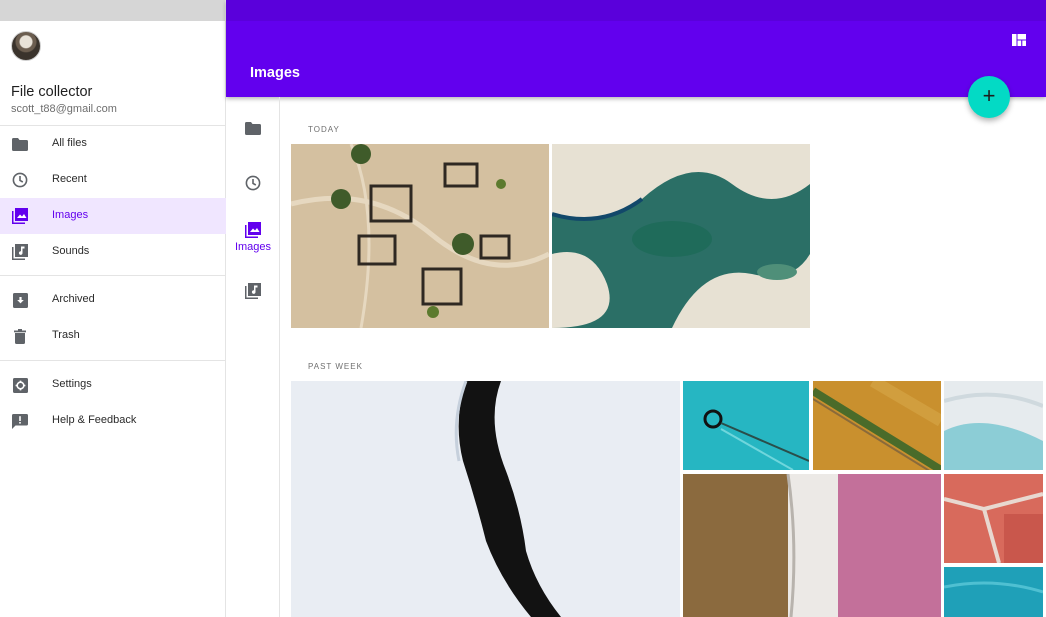  I want to click on nav-item-all-files: All files, so click(113, 144).